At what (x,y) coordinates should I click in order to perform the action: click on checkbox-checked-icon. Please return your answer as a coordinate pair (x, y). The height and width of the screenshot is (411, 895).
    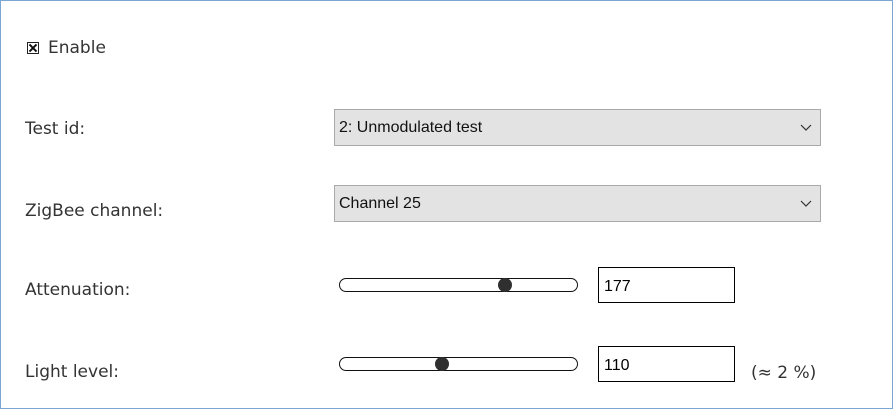
    Looking at the image, I should click on (33, 48).